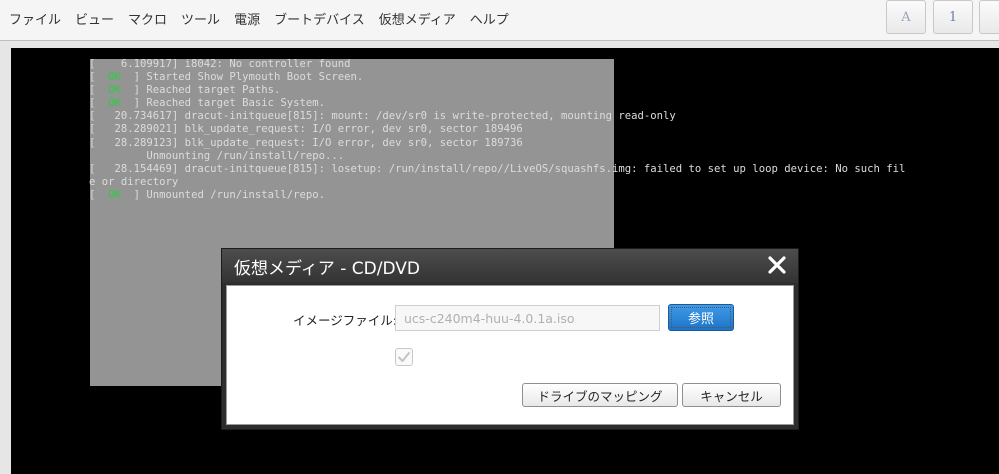 The width and height of the screenshot is (999, 474). I want to click on keyboard-extra-button, so click(989, 17).